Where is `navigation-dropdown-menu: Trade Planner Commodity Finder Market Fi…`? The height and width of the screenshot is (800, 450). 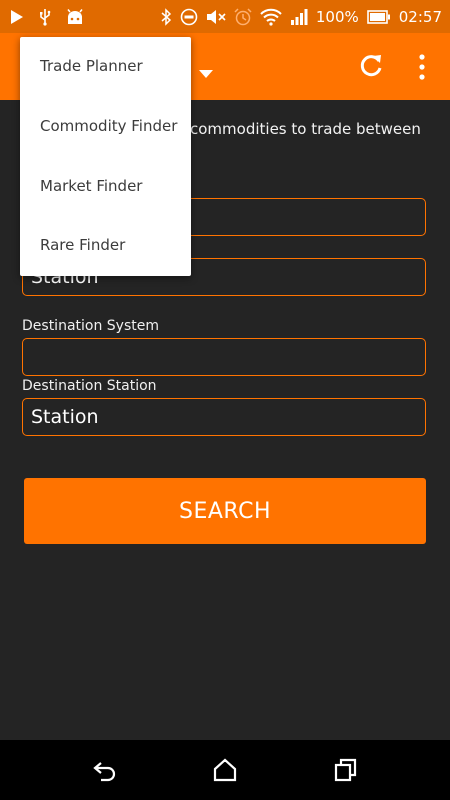
navigation-dropdown-menu: Trade Planner Commodity Finder Market Fi… is located at coordinates (105, 156).